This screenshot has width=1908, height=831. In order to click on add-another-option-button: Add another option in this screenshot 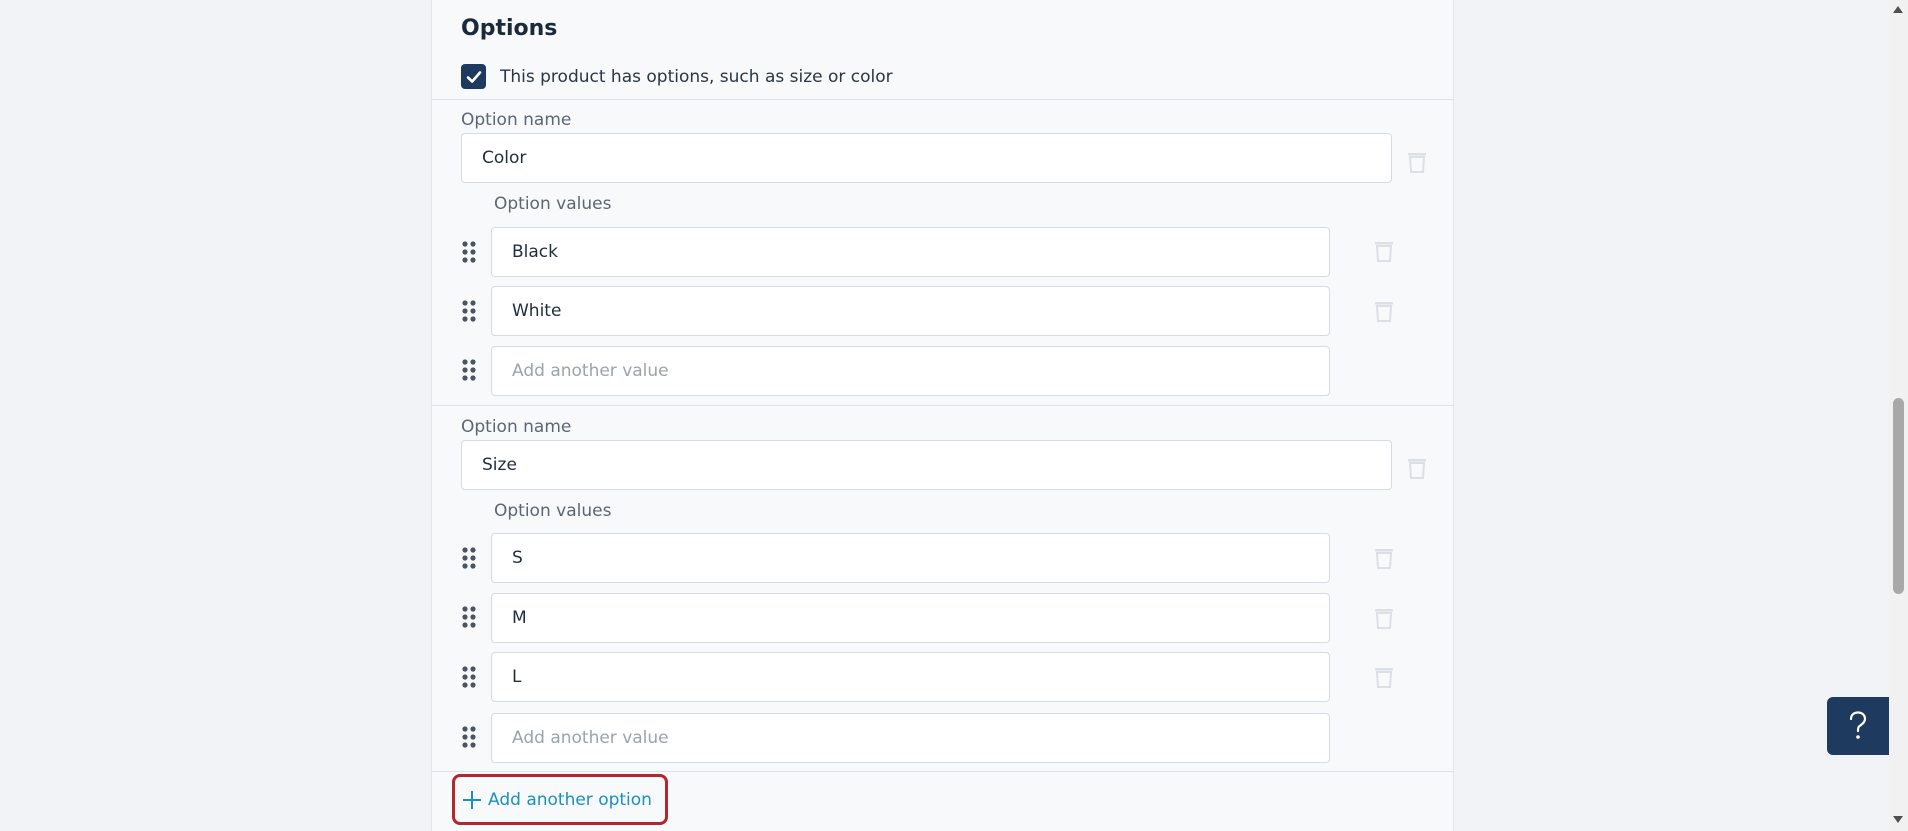, I will do `click(560, 799)`.